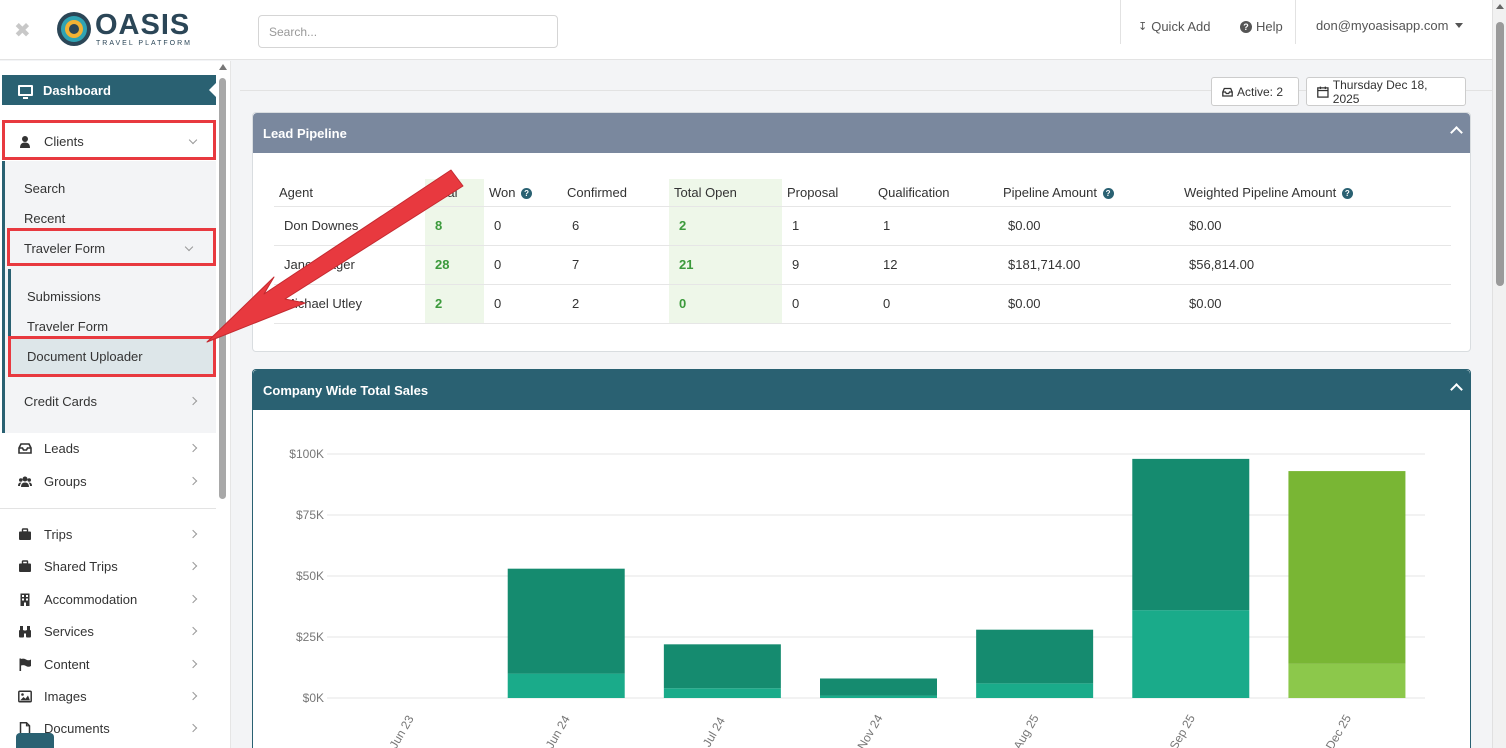 This screenshot has width=1506, height=748. What do you see at coordinates (109, 90) in the screenshot?
I see `sidebar-item-dashboard: Dashboard` at bounding box center [109, 90].